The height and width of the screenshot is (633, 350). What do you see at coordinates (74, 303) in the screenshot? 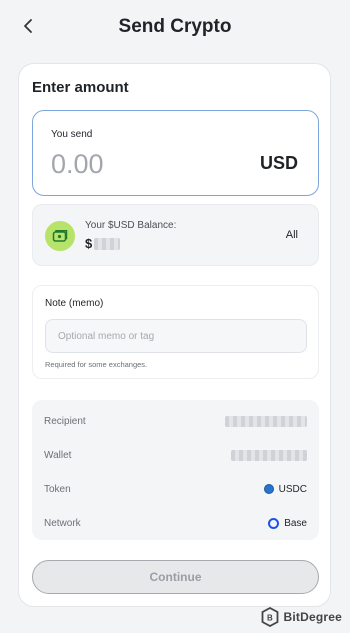
I see `memo-label: Note (memo)` at bounding box center [74, 303].